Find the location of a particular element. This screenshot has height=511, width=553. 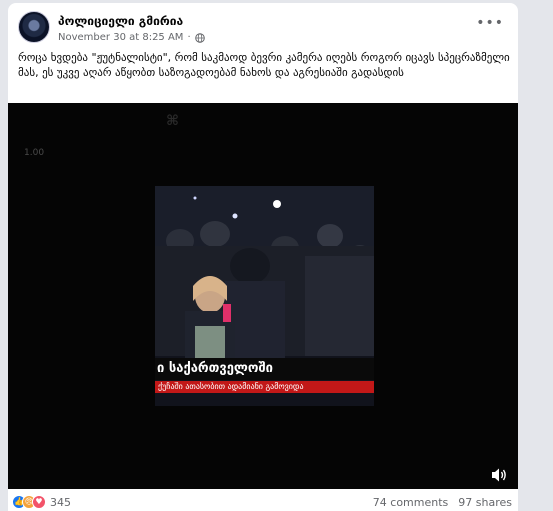

news-ticker: ქუჩაში ათასობით ადამიანი გამოვიდა is located at coordinates (264, 387).